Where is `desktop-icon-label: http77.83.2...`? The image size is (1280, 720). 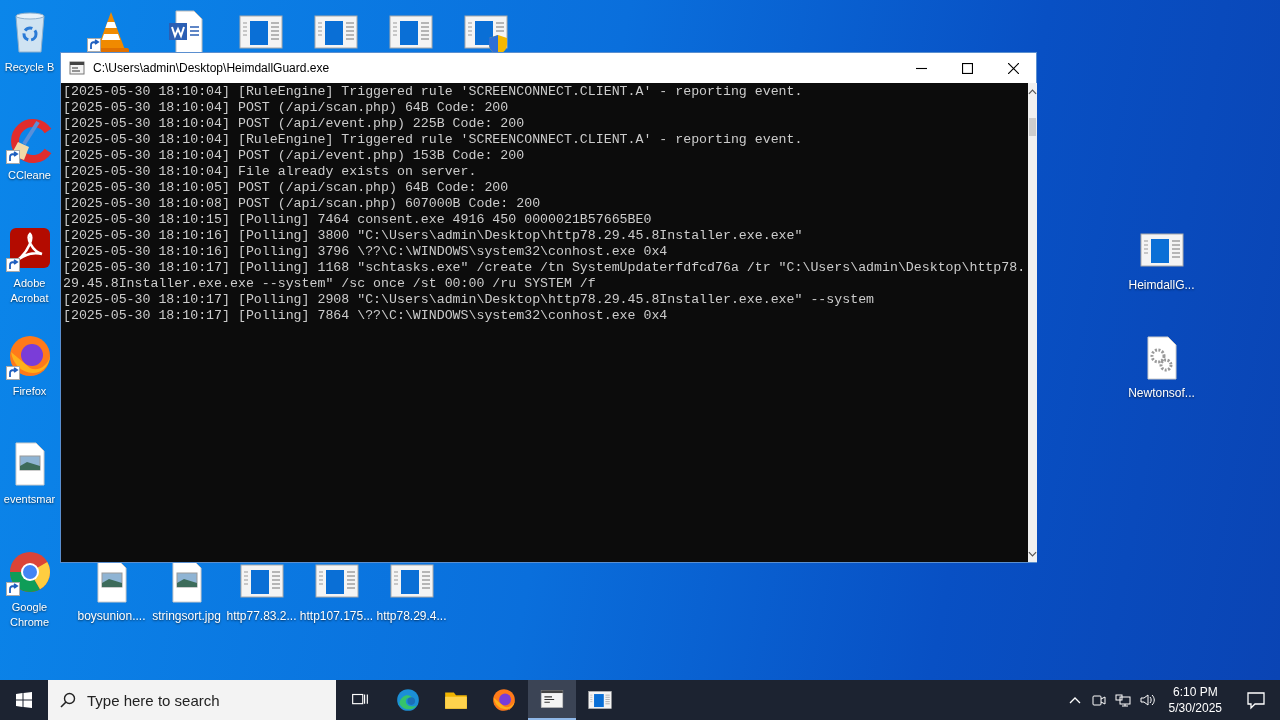 desktop-icon-label: http77.83.2... is located at coordinates (261, 616).